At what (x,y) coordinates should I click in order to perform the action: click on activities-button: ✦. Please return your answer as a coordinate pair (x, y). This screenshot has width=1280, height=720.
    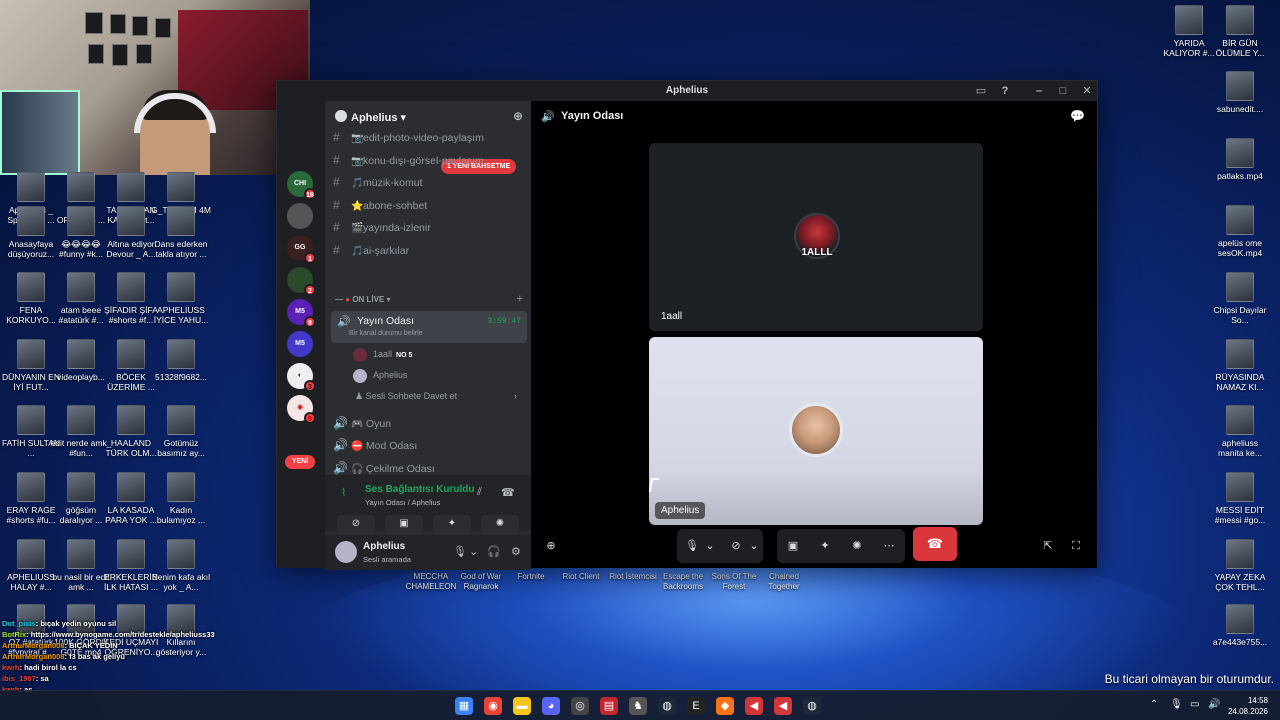
    Looking at the image, I should click on (452, 524).